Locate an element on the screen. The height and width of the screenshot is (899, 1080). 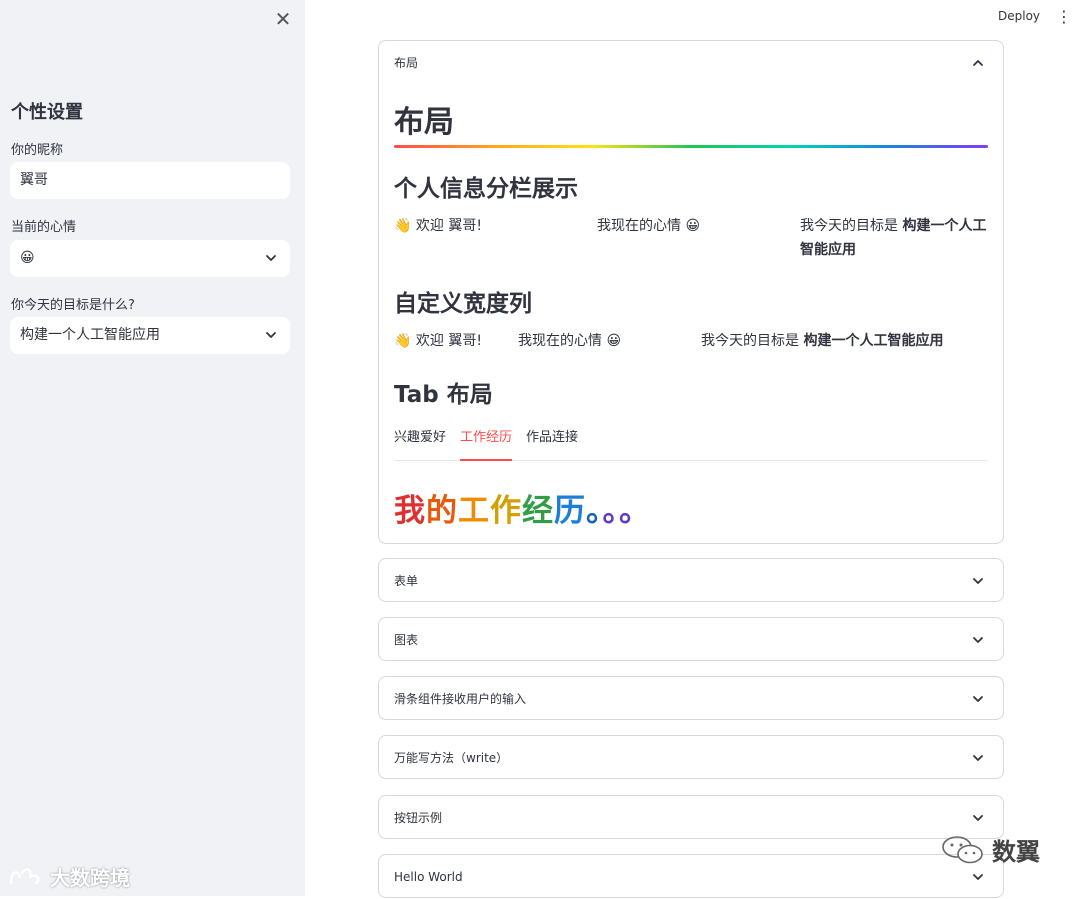
watermark-left: 大数跨境 is located at coordinates (69, 876).